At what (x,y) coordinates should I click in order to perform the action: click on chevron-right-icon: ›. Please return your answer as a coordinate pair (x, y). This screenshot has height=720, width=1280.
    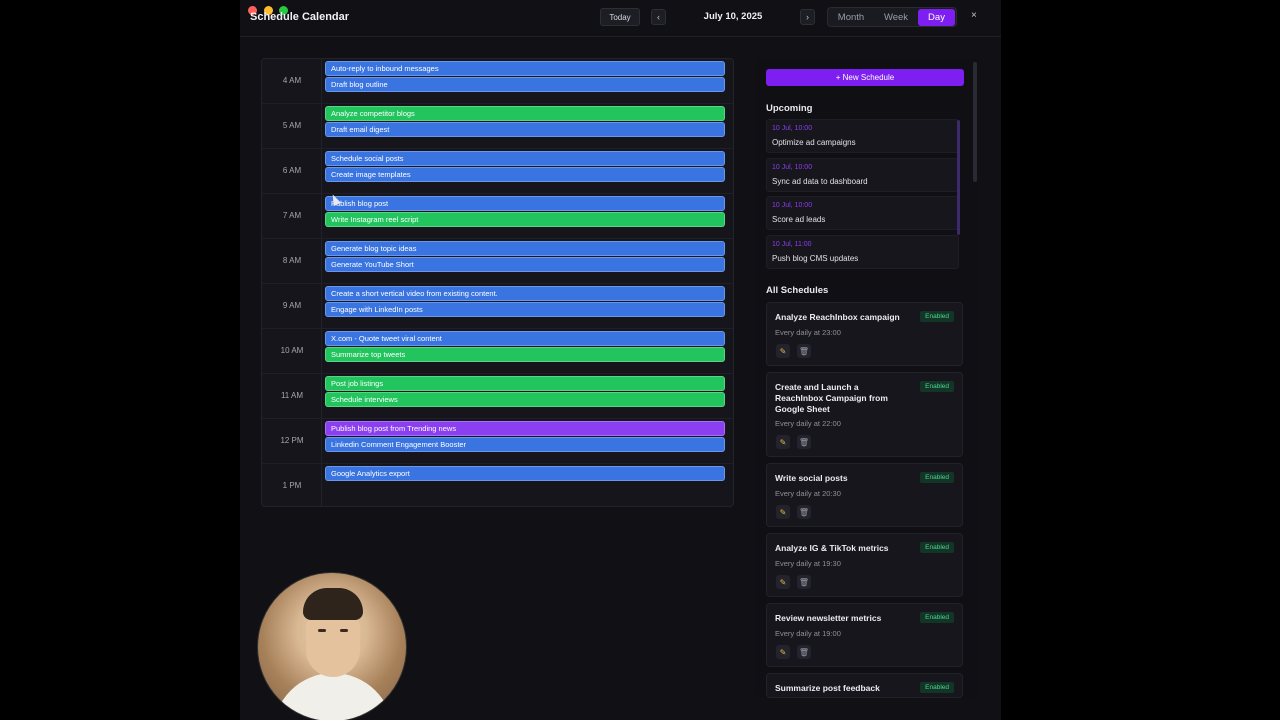
    Looking at the image, I should click on (807, 17).